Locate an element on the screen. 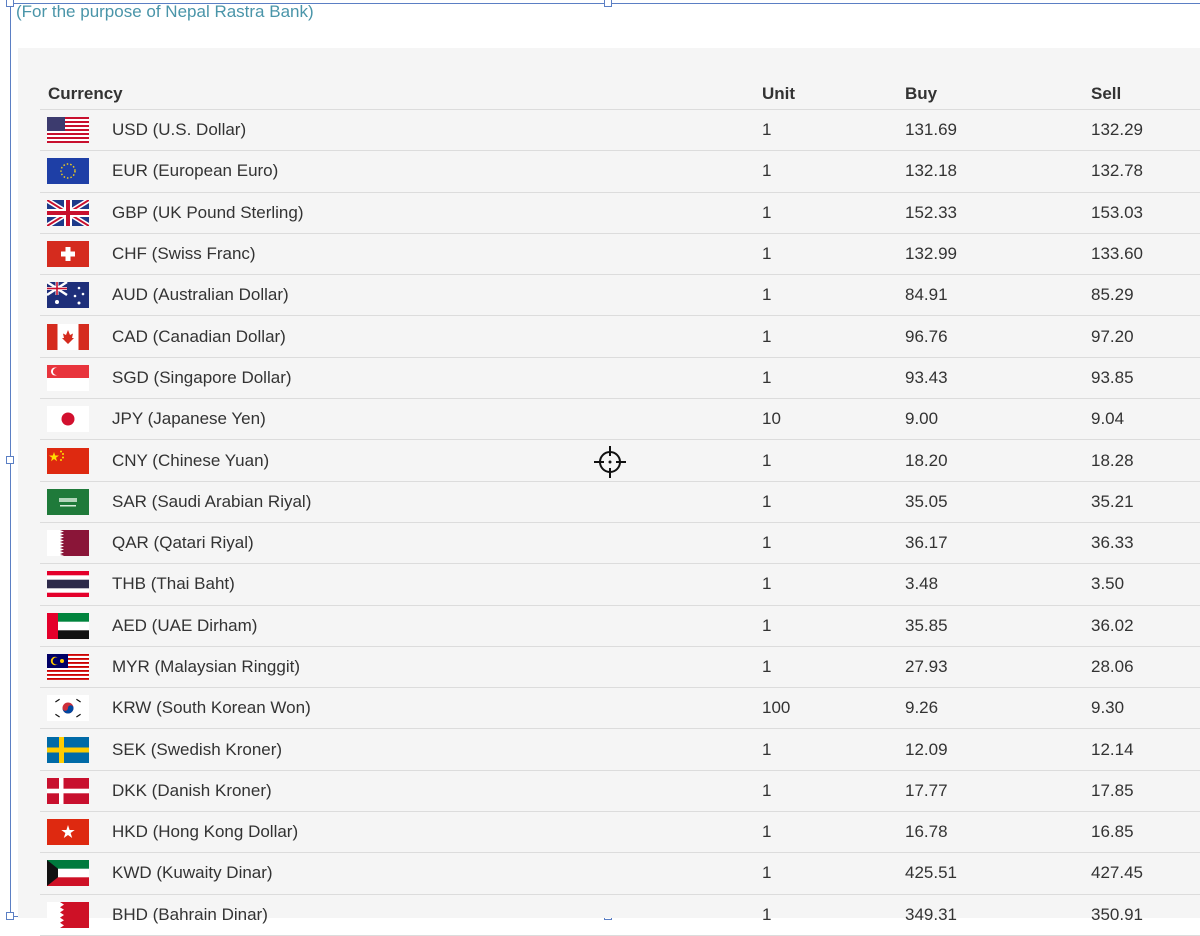 The image size is (1200, 936). resize-handle-top is located at coordinates (608, 3).